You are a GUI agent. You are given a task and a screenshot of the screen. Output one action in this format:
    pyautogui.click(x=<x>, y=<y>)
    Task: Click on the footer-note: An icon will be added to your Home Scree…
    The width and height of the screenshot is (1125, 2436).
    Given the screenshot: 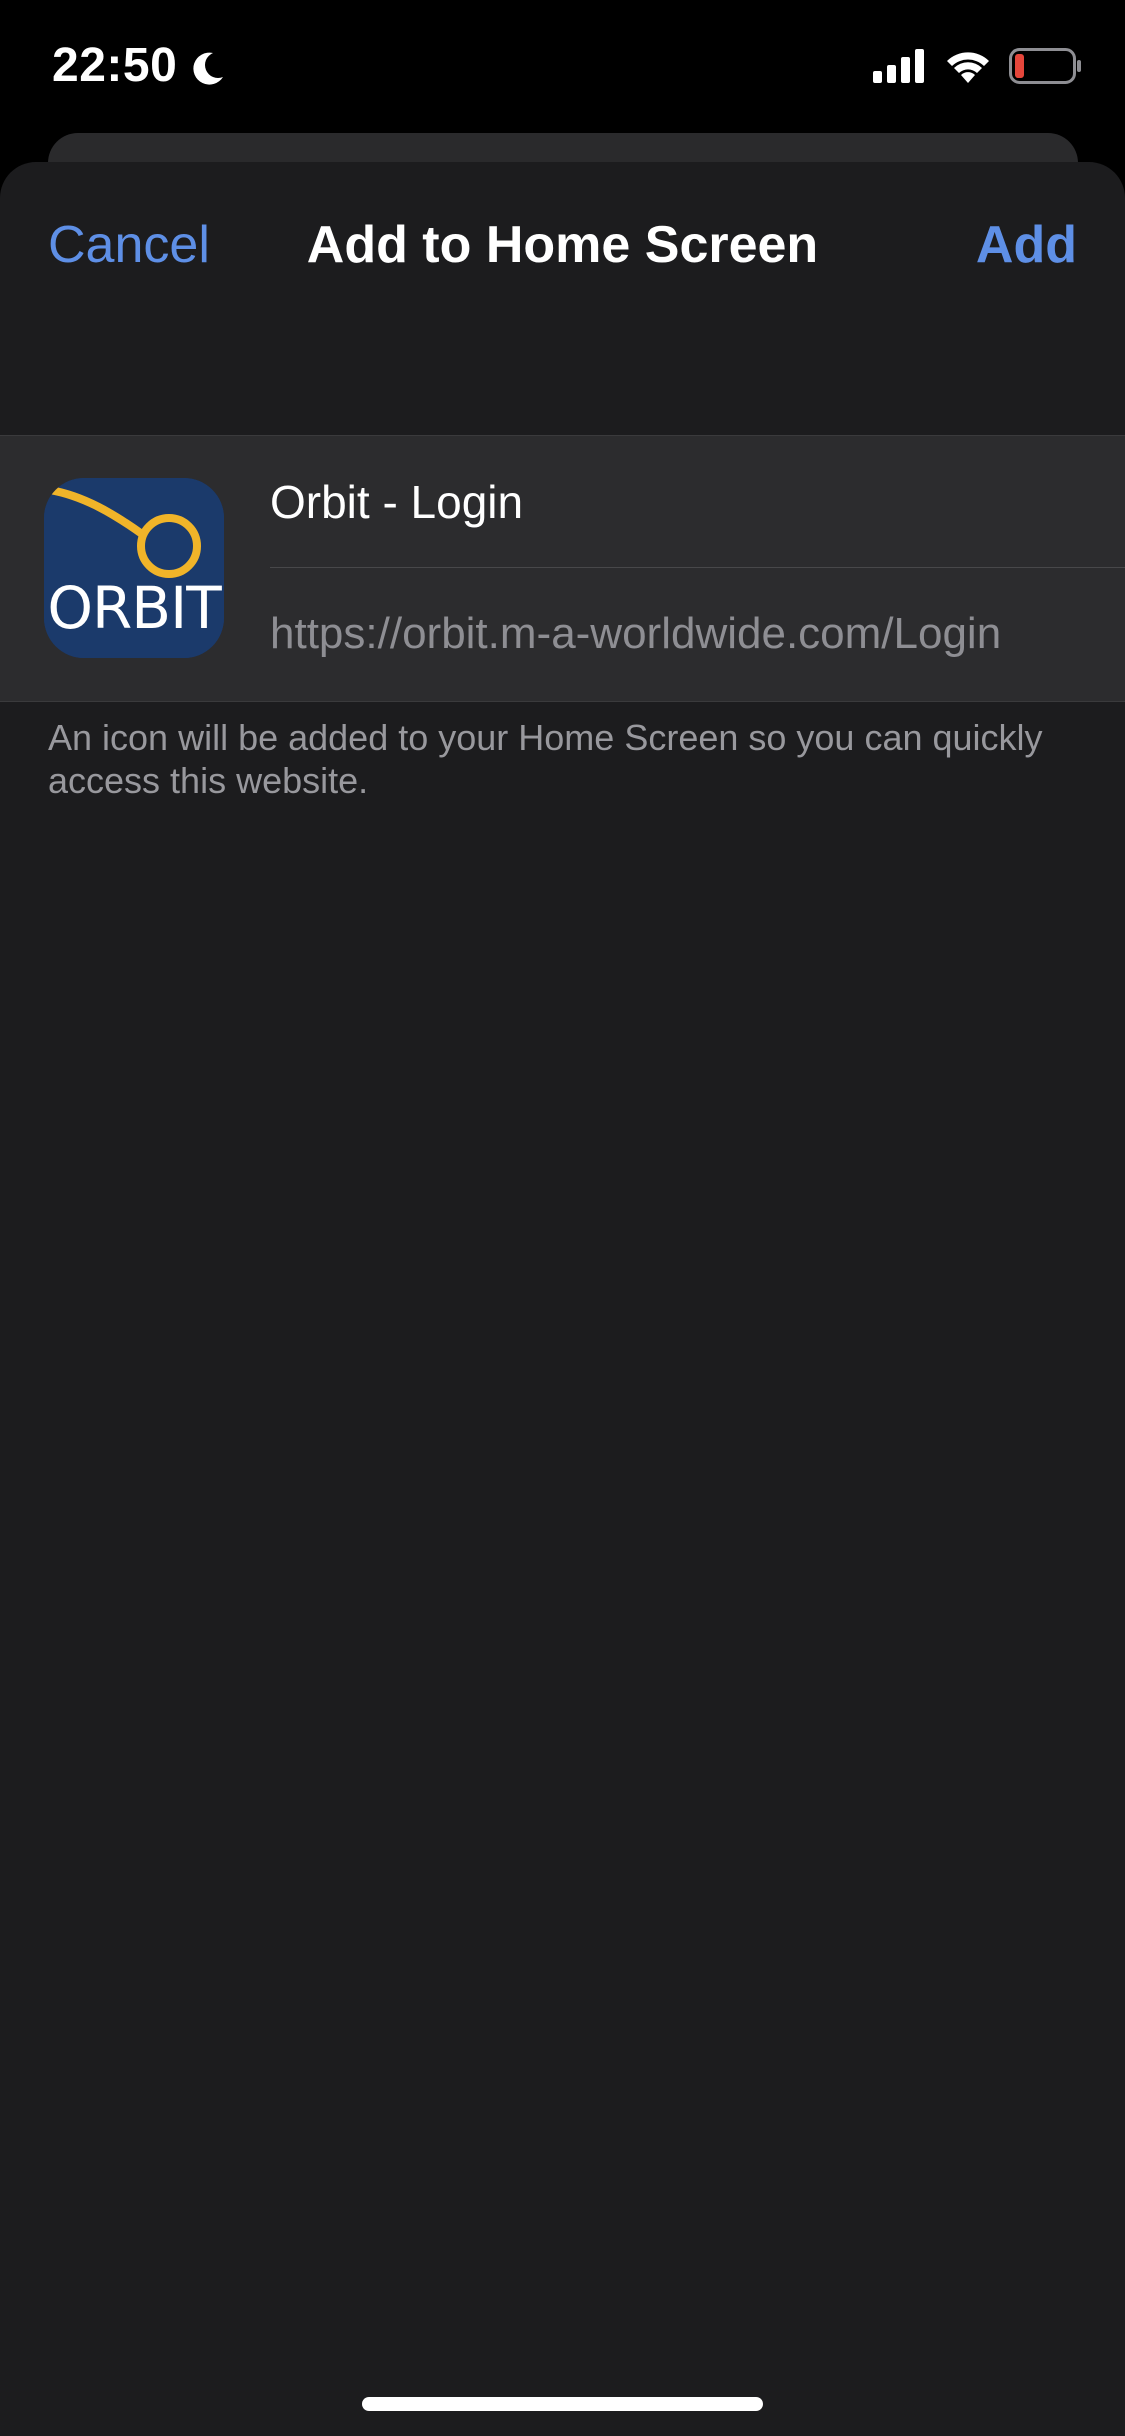 What is the action you would take?
    pyautogui.click(x=545, y=759)
    